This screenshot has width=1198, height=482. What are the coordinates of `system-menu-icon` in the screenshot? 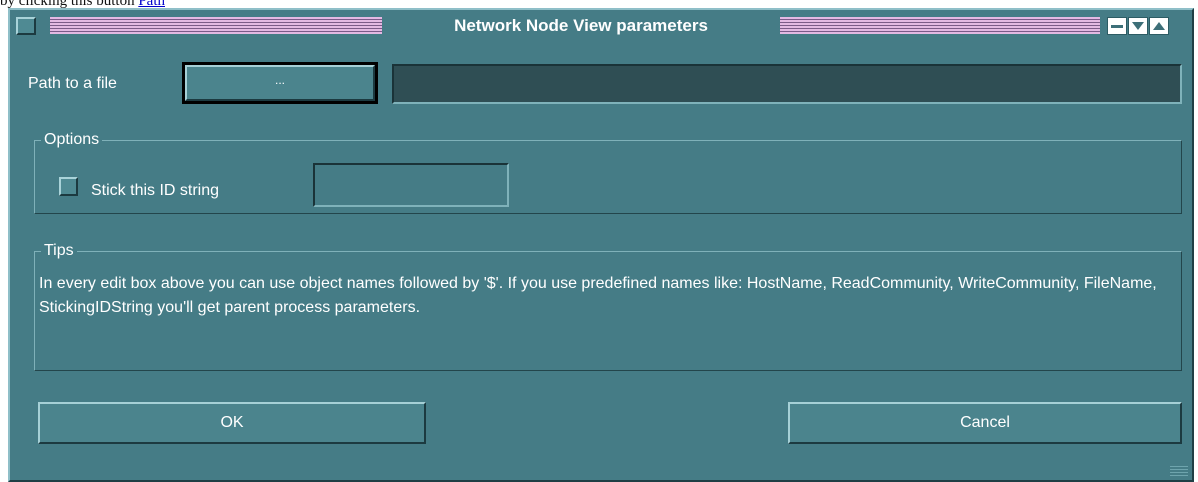 It's located at (26, 26).